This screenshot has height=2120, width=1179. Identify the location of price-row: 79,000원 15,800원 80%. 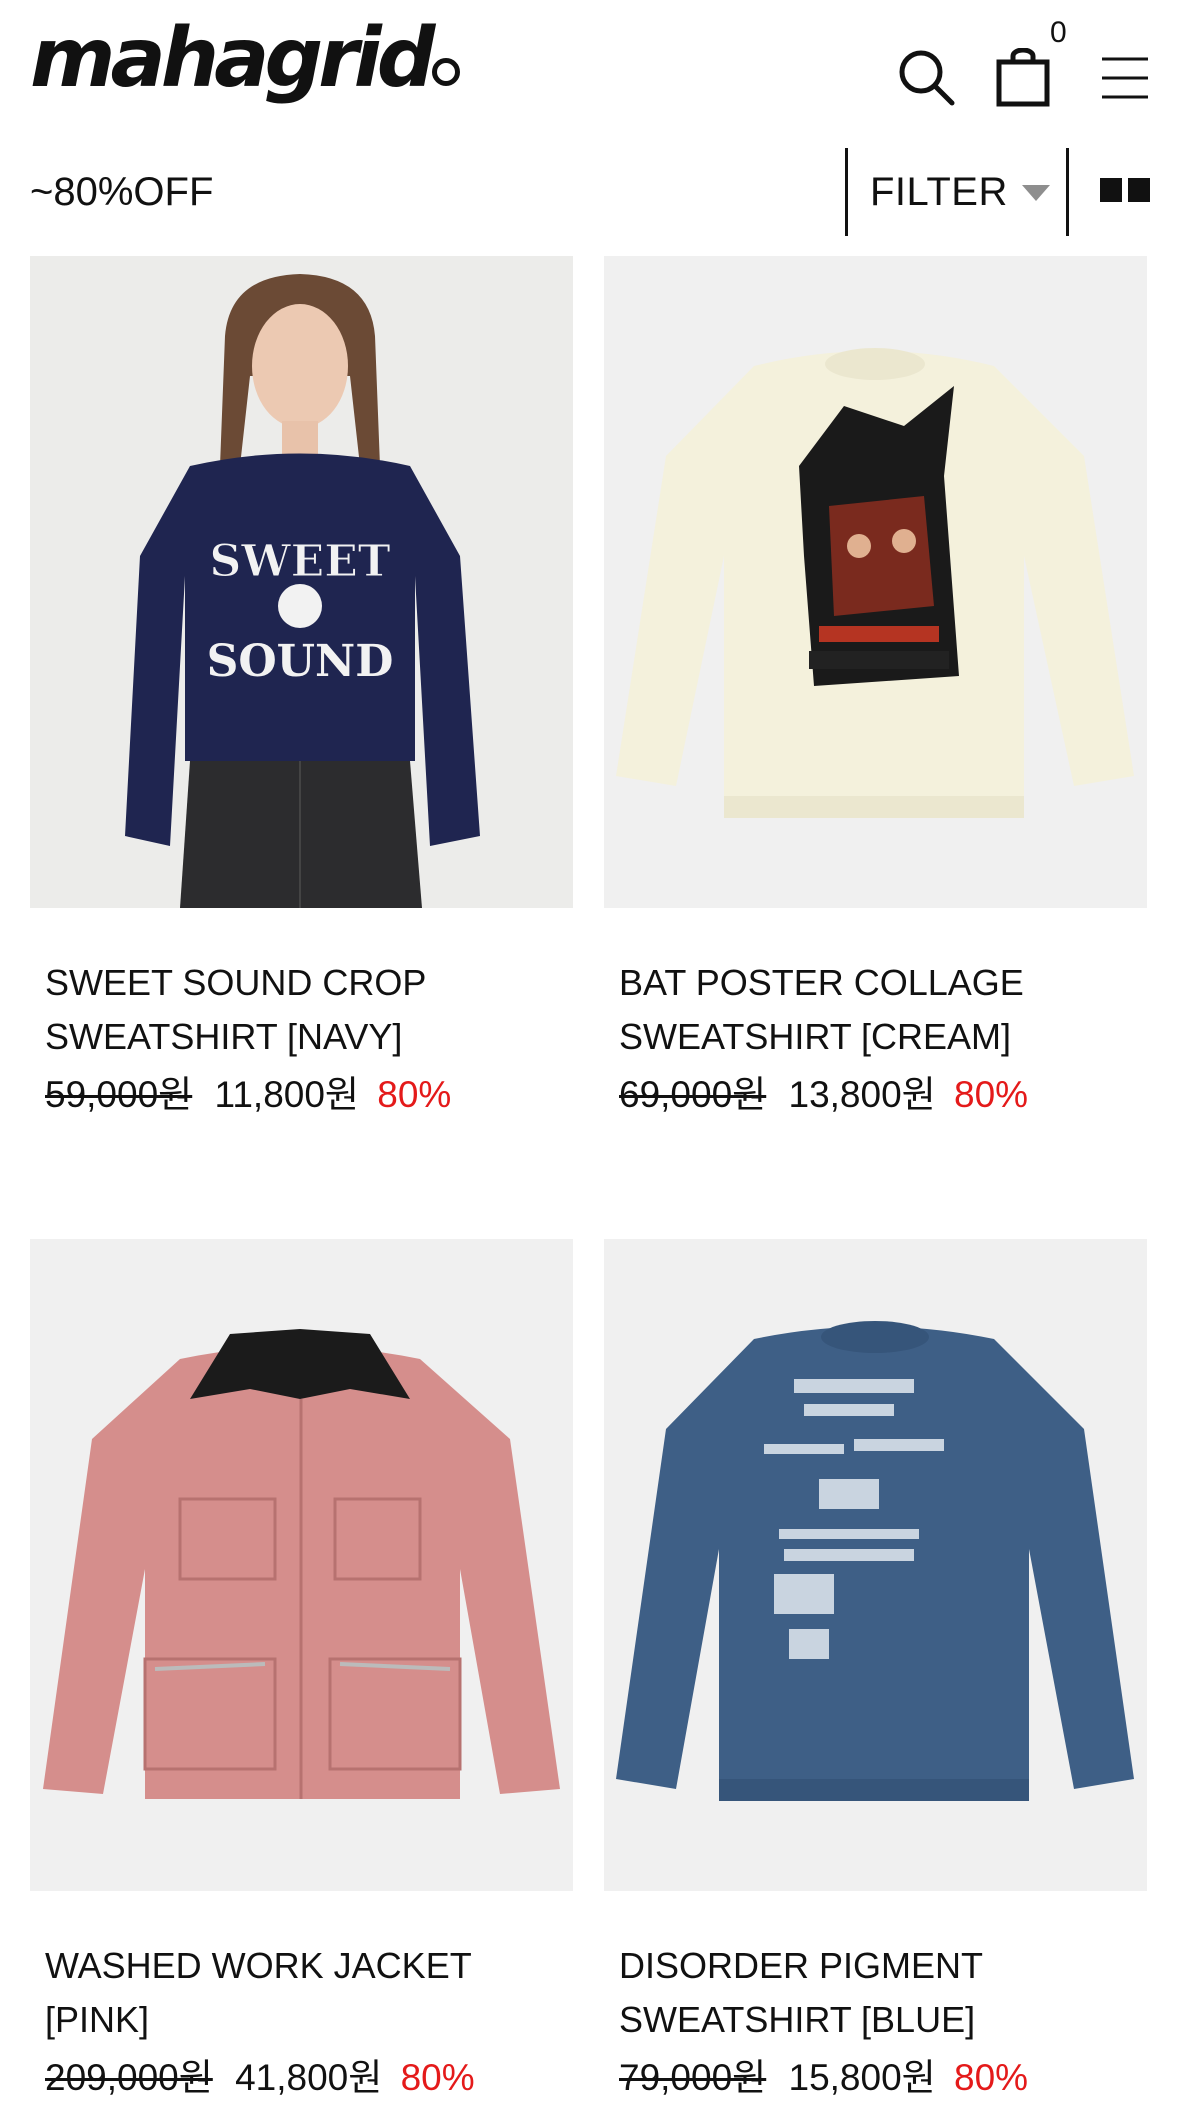
(823, 2074).